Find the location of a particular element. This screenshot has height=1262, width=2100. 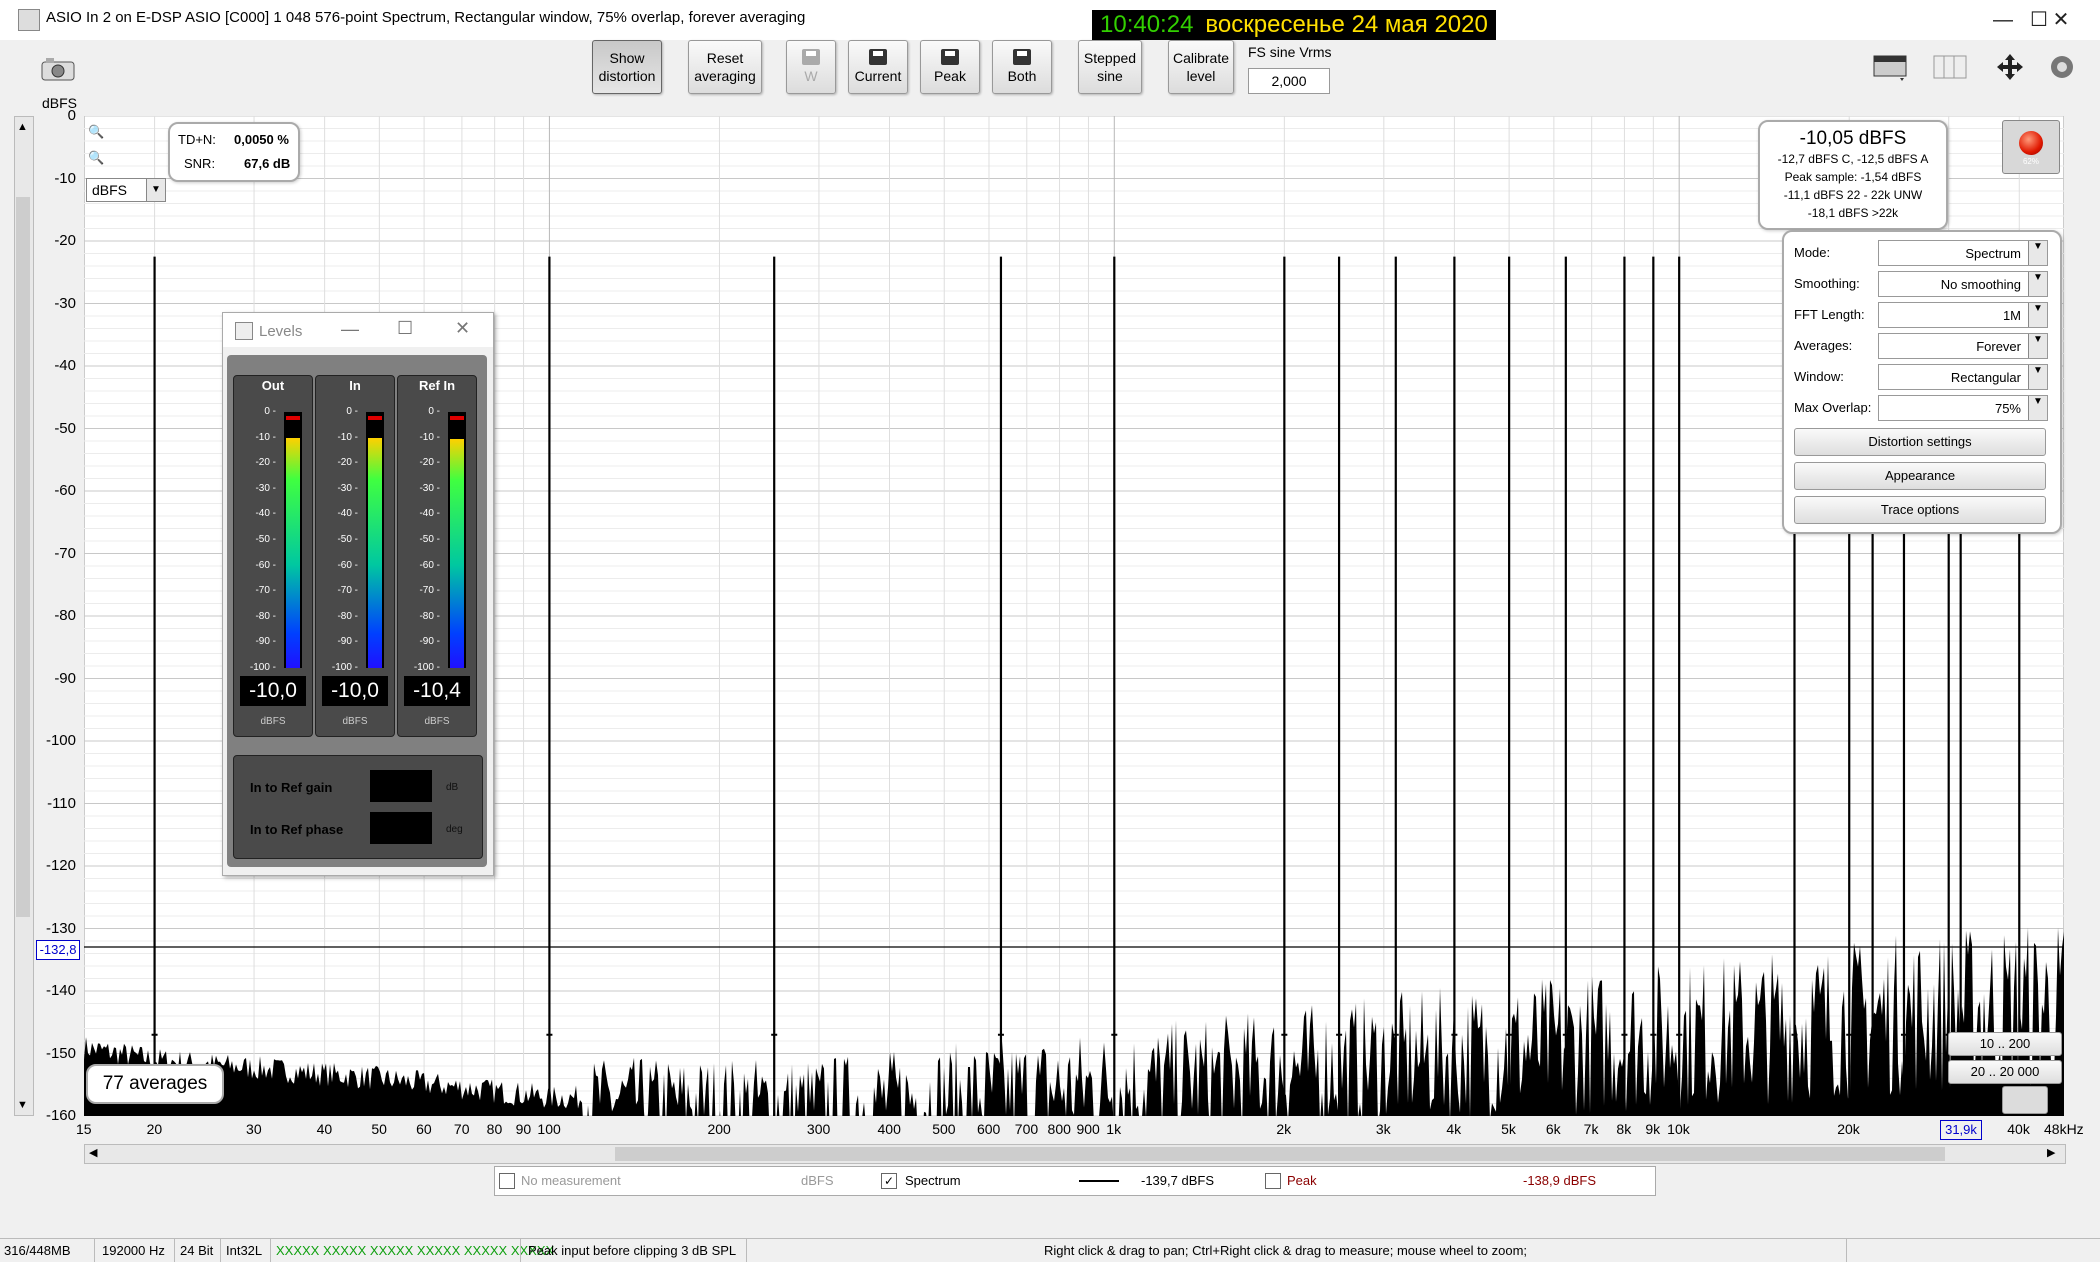

x-tick-label: 400 is located at coordinates (889, 1129).